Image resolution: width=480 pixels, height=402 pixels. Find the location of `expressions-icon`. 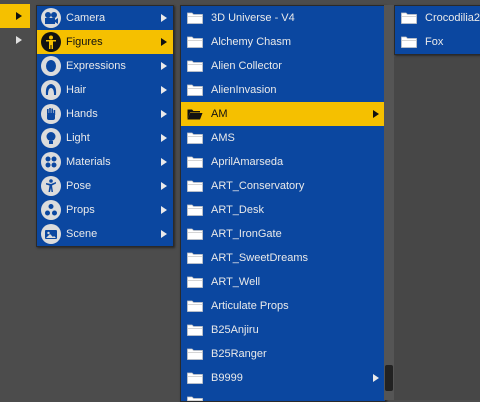

expressions-icon is located at coordinates (51, 66).